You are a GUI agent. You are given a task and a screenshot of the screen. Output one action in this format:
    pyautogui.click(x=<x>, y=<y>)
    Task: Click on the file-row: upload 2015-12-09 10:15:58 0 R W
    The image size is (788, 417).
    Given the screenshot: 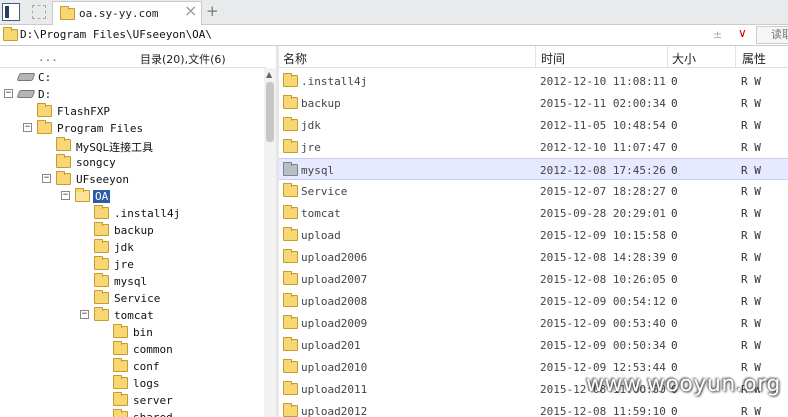 What is the action you would take?
    pyautogui.click(x=533, y=235)
    